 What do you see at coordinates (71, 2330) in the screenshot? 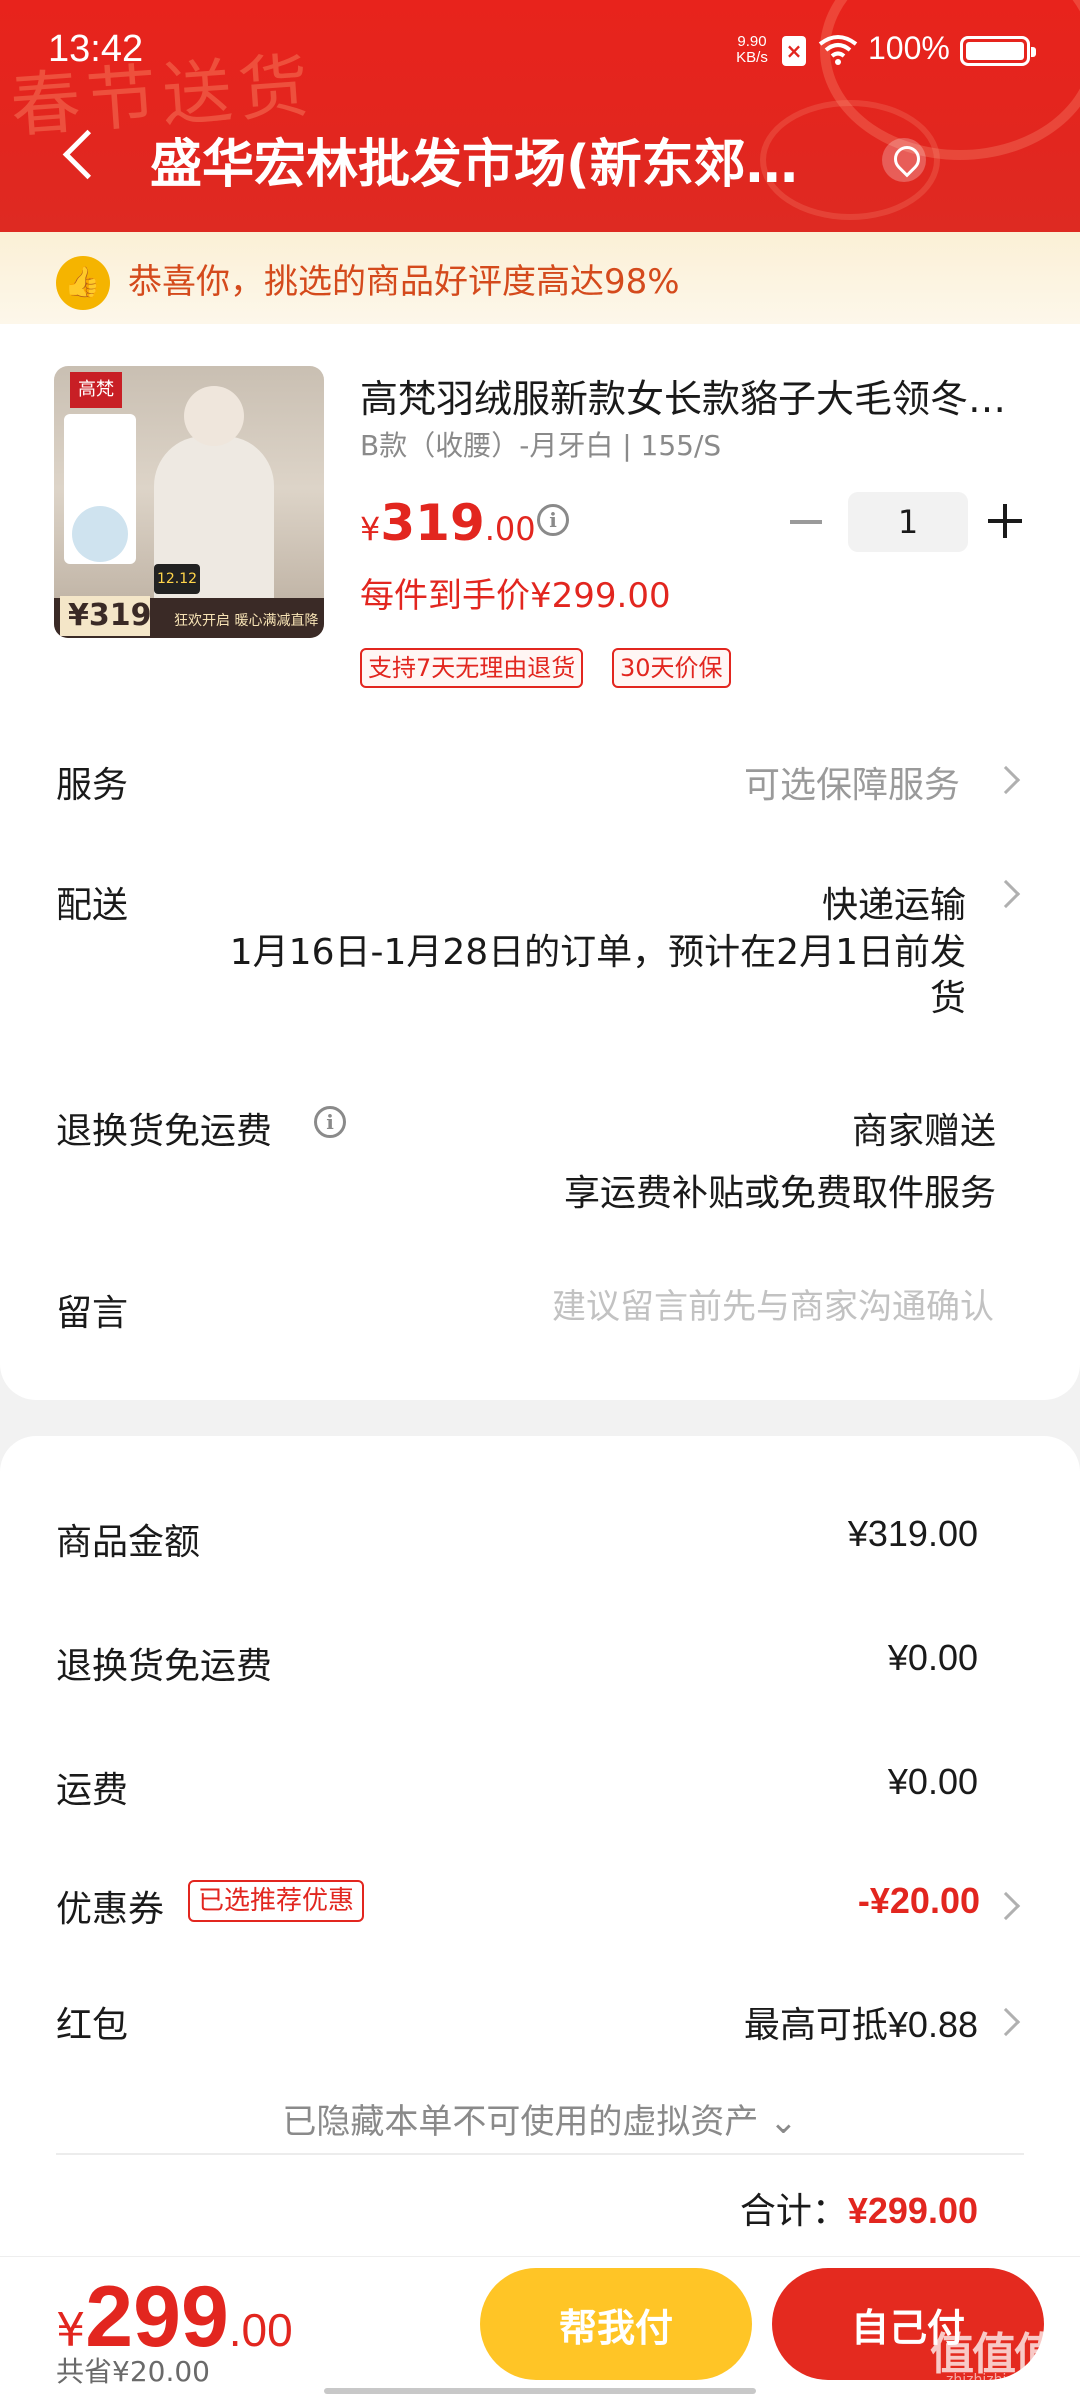
I see `pay-currency: ¥` at bounding box center [71, 2330].